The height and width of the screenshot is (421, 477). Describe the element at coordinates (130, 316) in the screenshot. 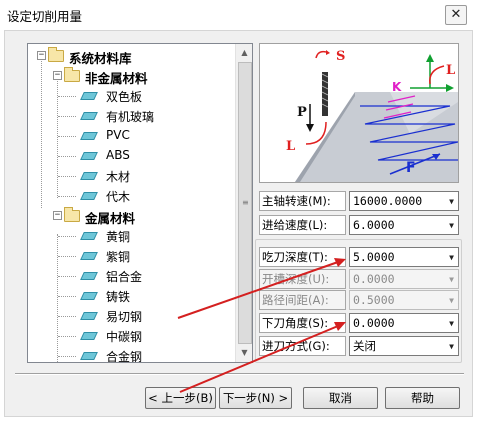

I see `tree-item: 易切钢` at that location.